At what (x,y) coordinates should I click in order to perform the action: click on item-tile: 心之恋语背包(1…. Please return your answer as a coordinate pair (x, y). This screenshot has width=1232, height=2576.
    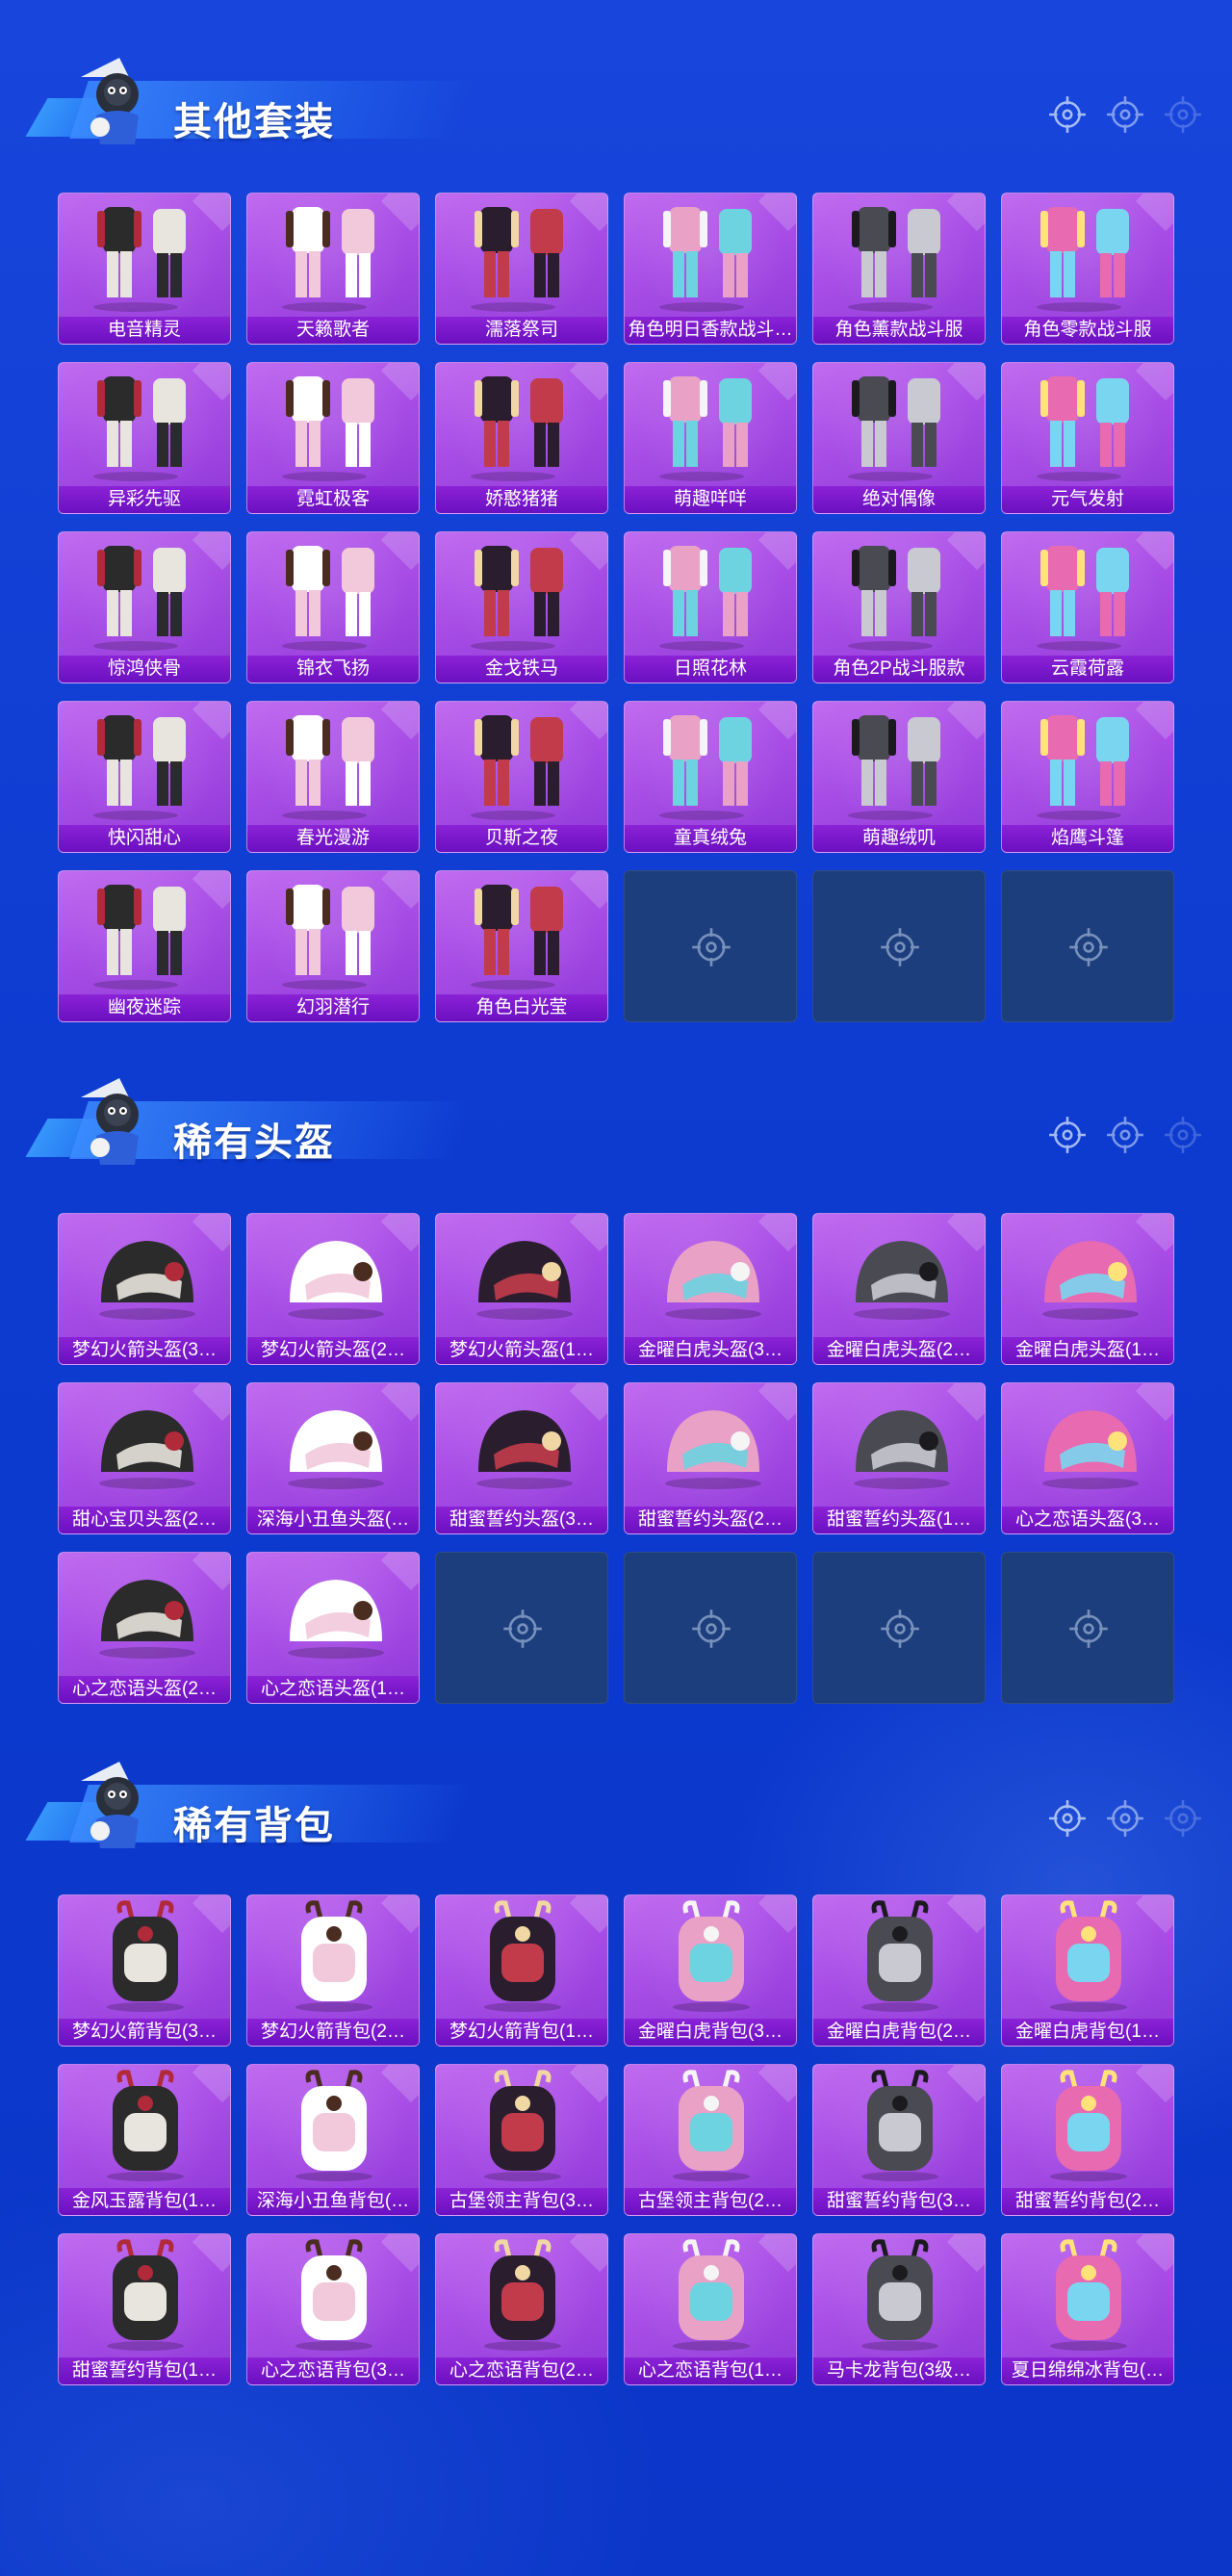
    Looking at the image, I should click on (710, 2309).